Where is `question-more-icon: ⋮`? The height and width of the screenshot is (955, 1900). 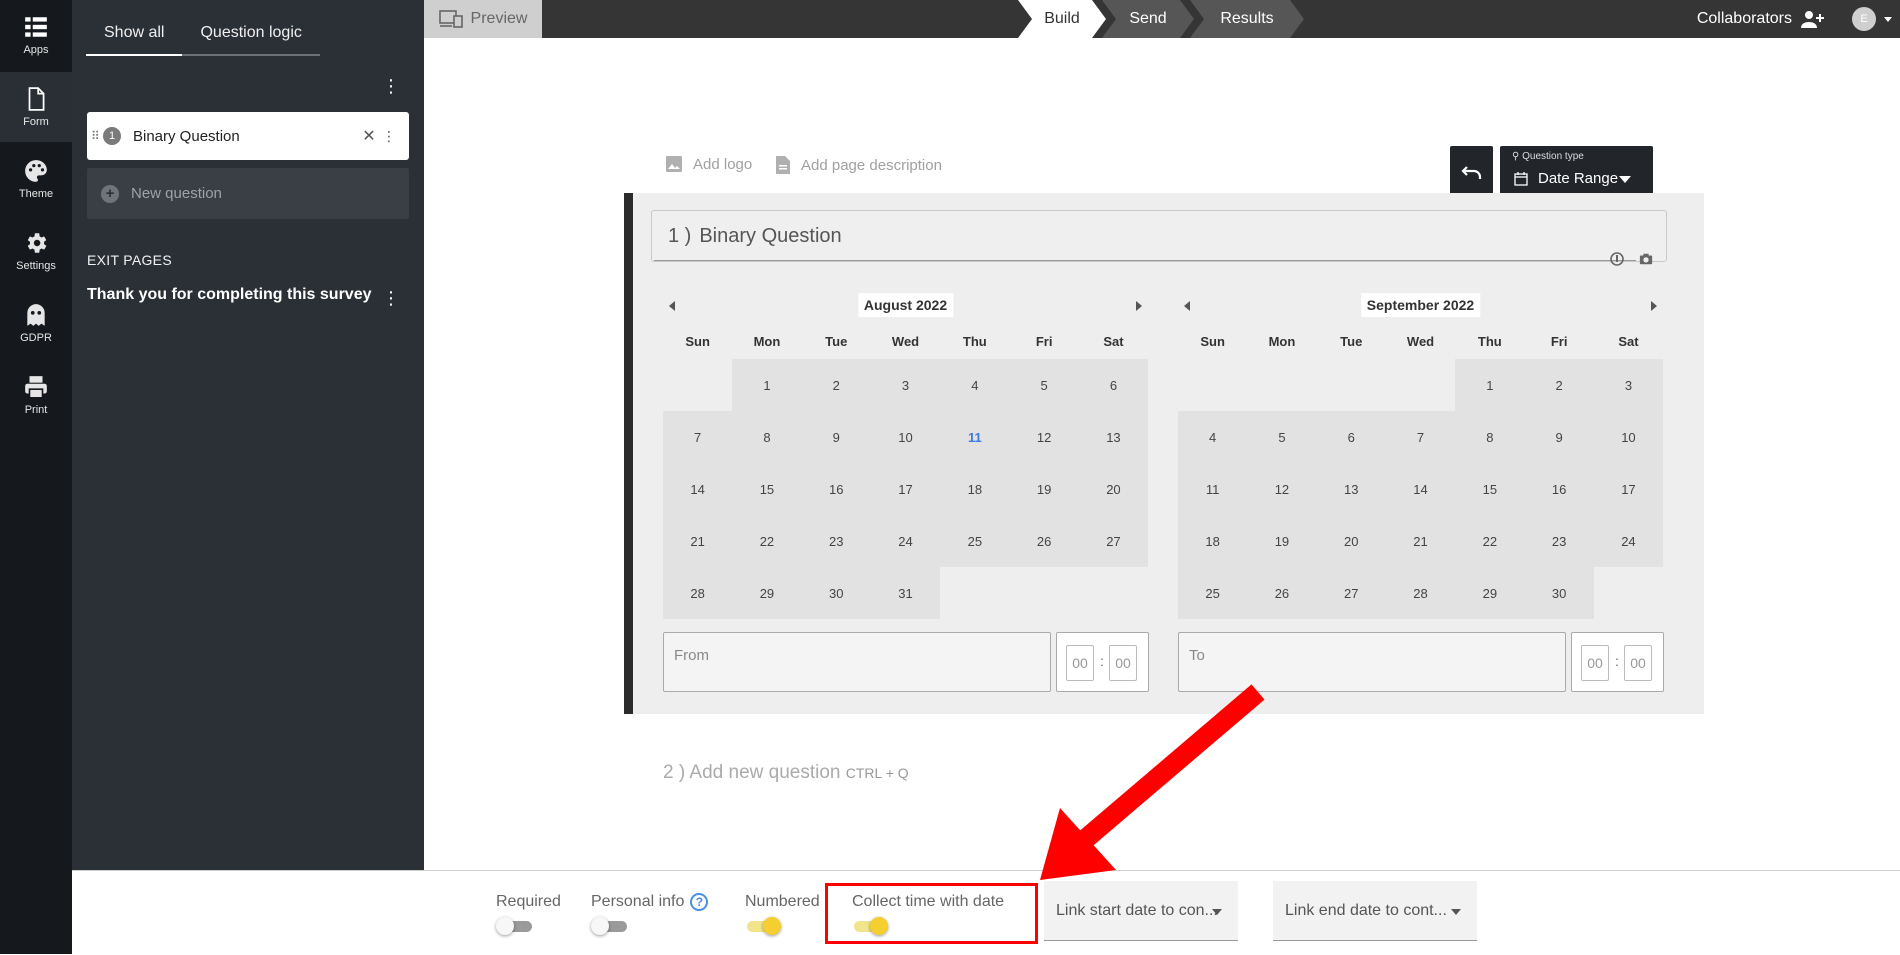 question-more-icon: ⋮ is located at coordinates (389, 136).